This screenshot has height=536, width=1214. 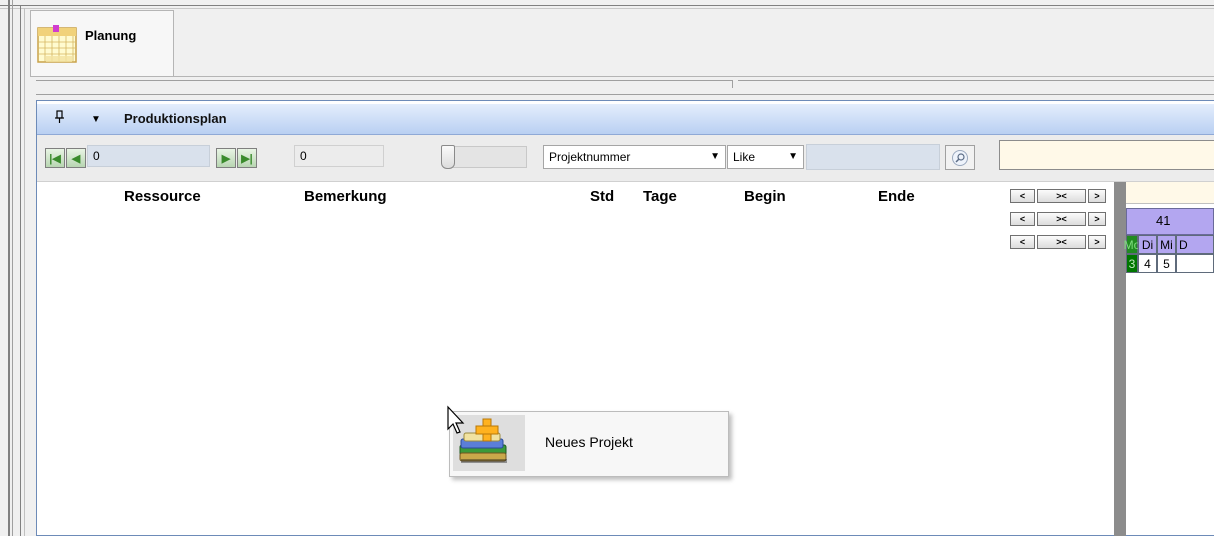 What do you see at coordinates (765, 157) in the screenshot?
I see `operator-select: Like ▼` at bounding box center [765, 157].